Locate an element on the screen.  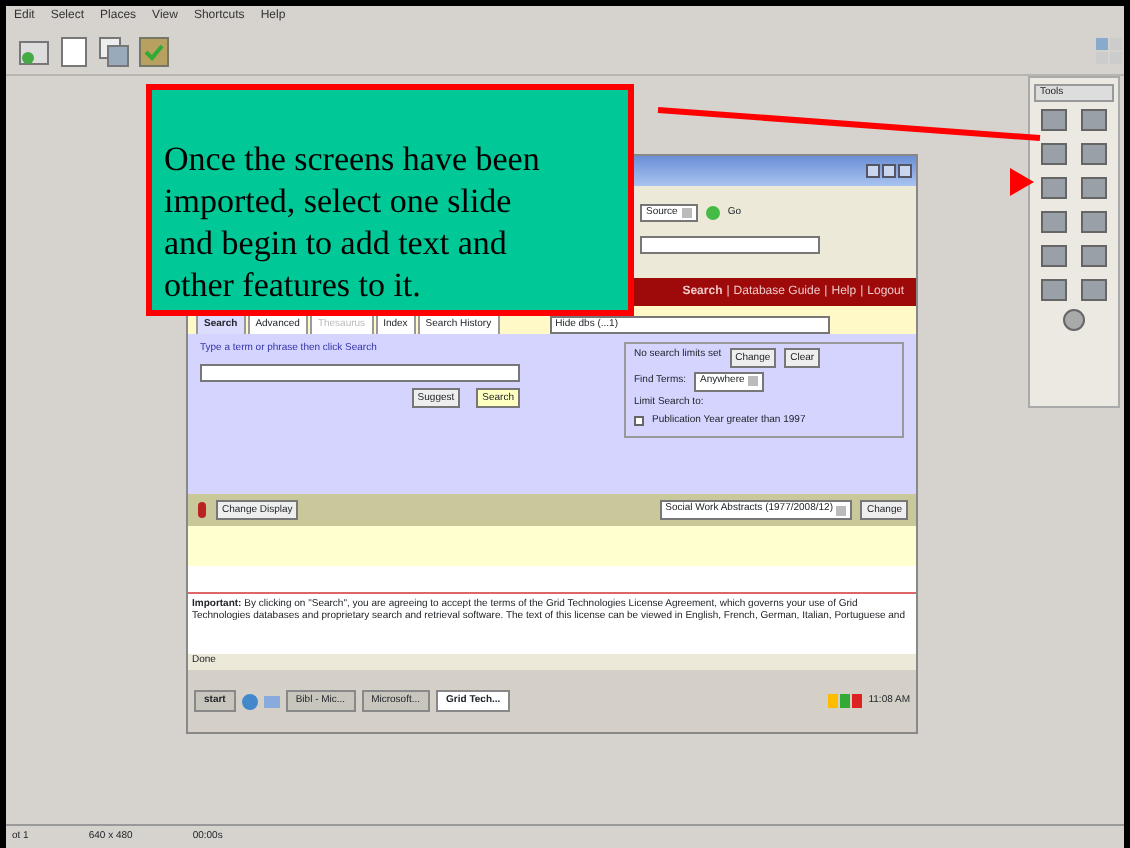
address-field is located at coordinates (730, 245).